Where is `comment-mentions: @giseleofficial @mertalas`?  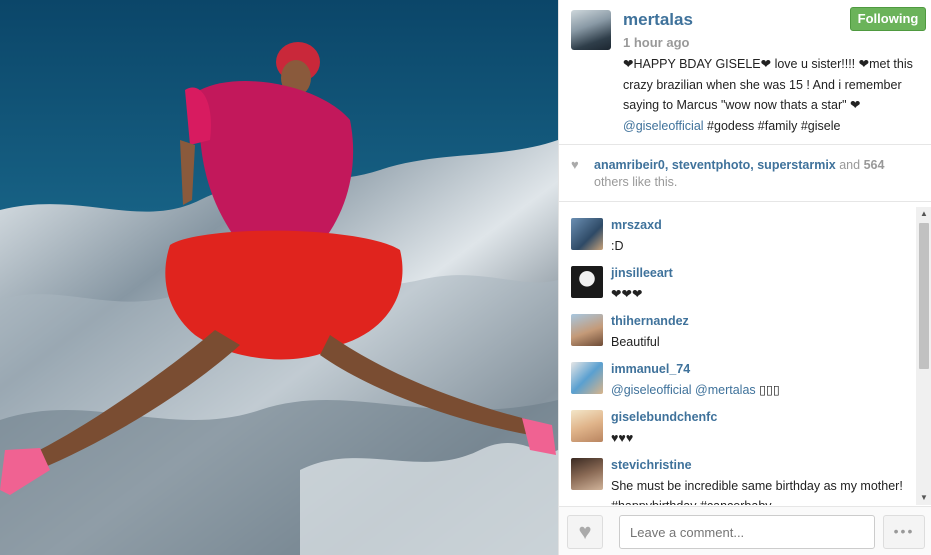 comment-mentions: @giseleofficial @mertalas is located at coordinates (683, 390).